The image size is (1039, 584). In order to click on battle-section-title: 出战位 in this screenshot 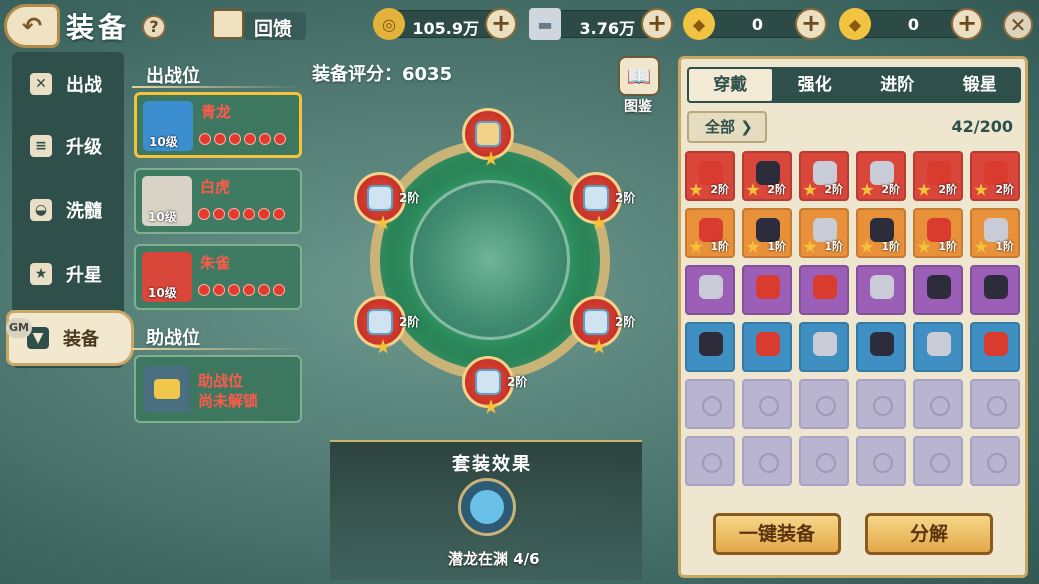, I will do `click(173, 76)`.